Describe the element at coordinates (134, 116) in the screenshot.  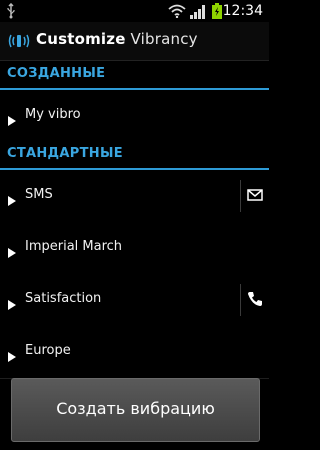
I see `list-item-my-vibro: My vibro` at that location.